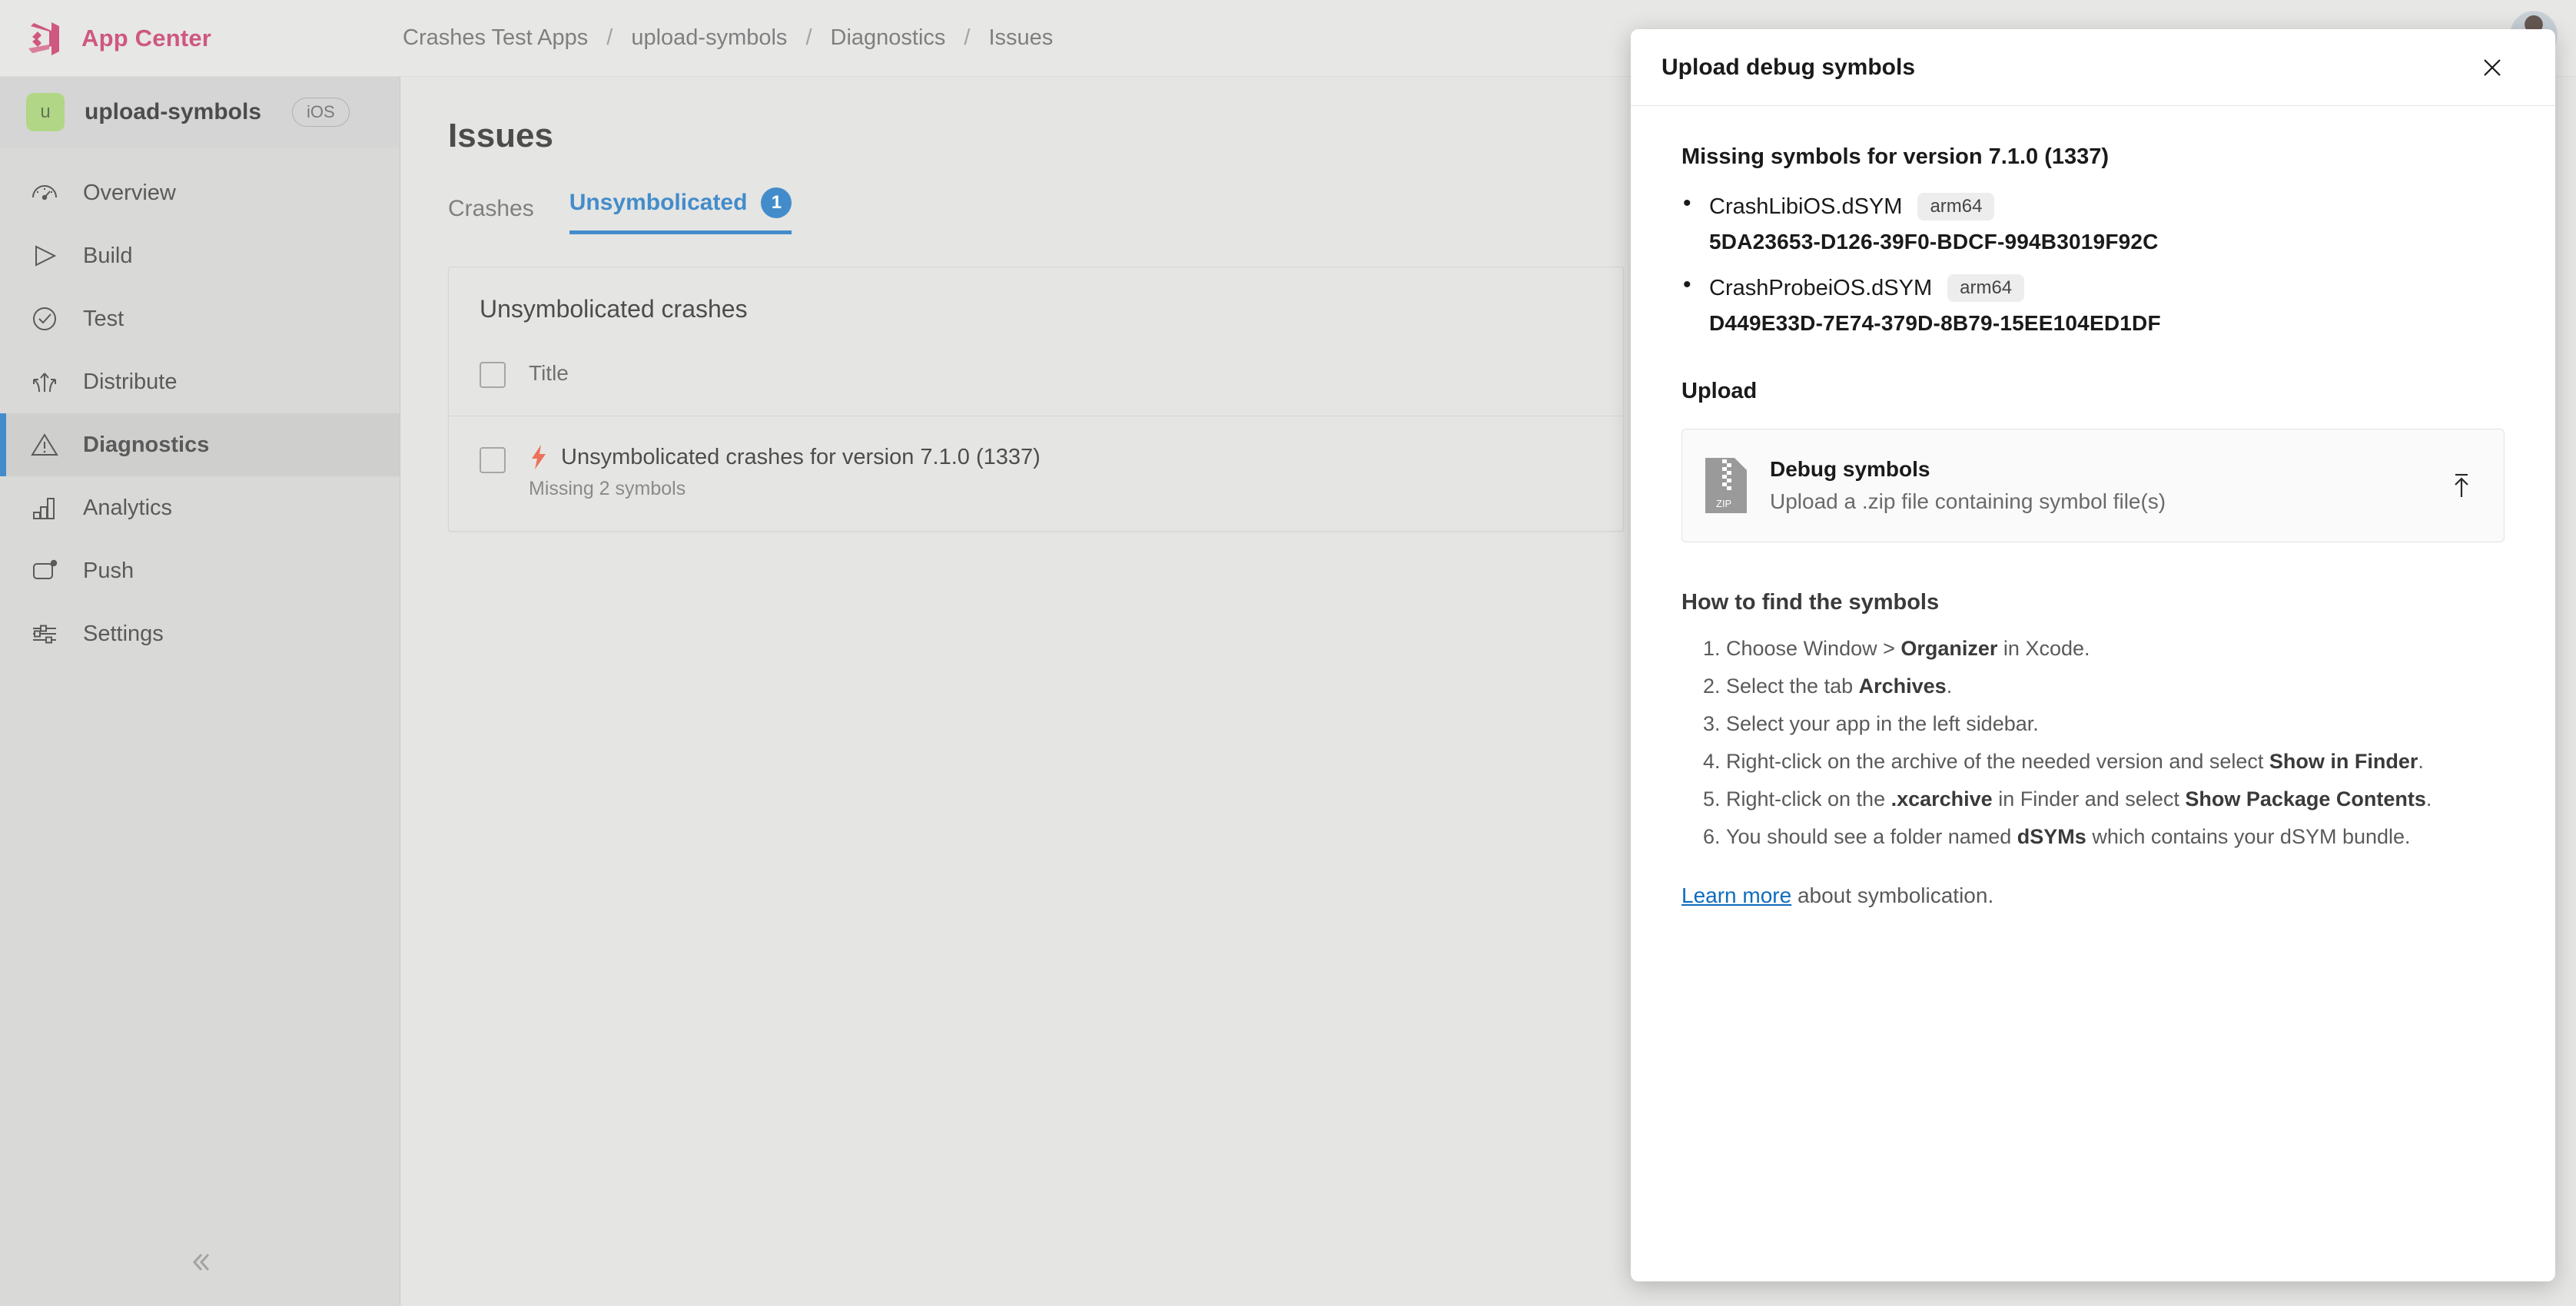 This screenshot has width=2576, height=1306. I want to click on howto-step-pre: You should see a folder named, so click(1872, 837).